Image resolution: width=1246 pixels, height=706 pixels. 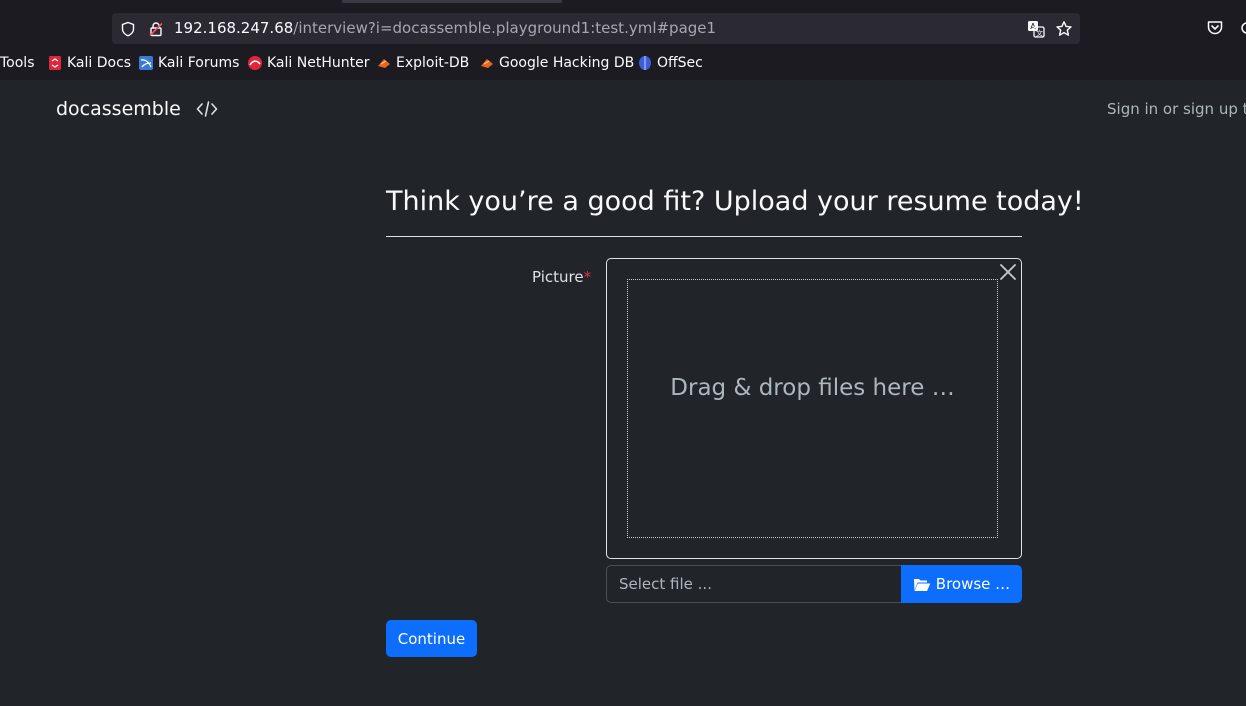 I want to click on bookmark-kali-forums: Kali Forums, so click(x=188, y=63).